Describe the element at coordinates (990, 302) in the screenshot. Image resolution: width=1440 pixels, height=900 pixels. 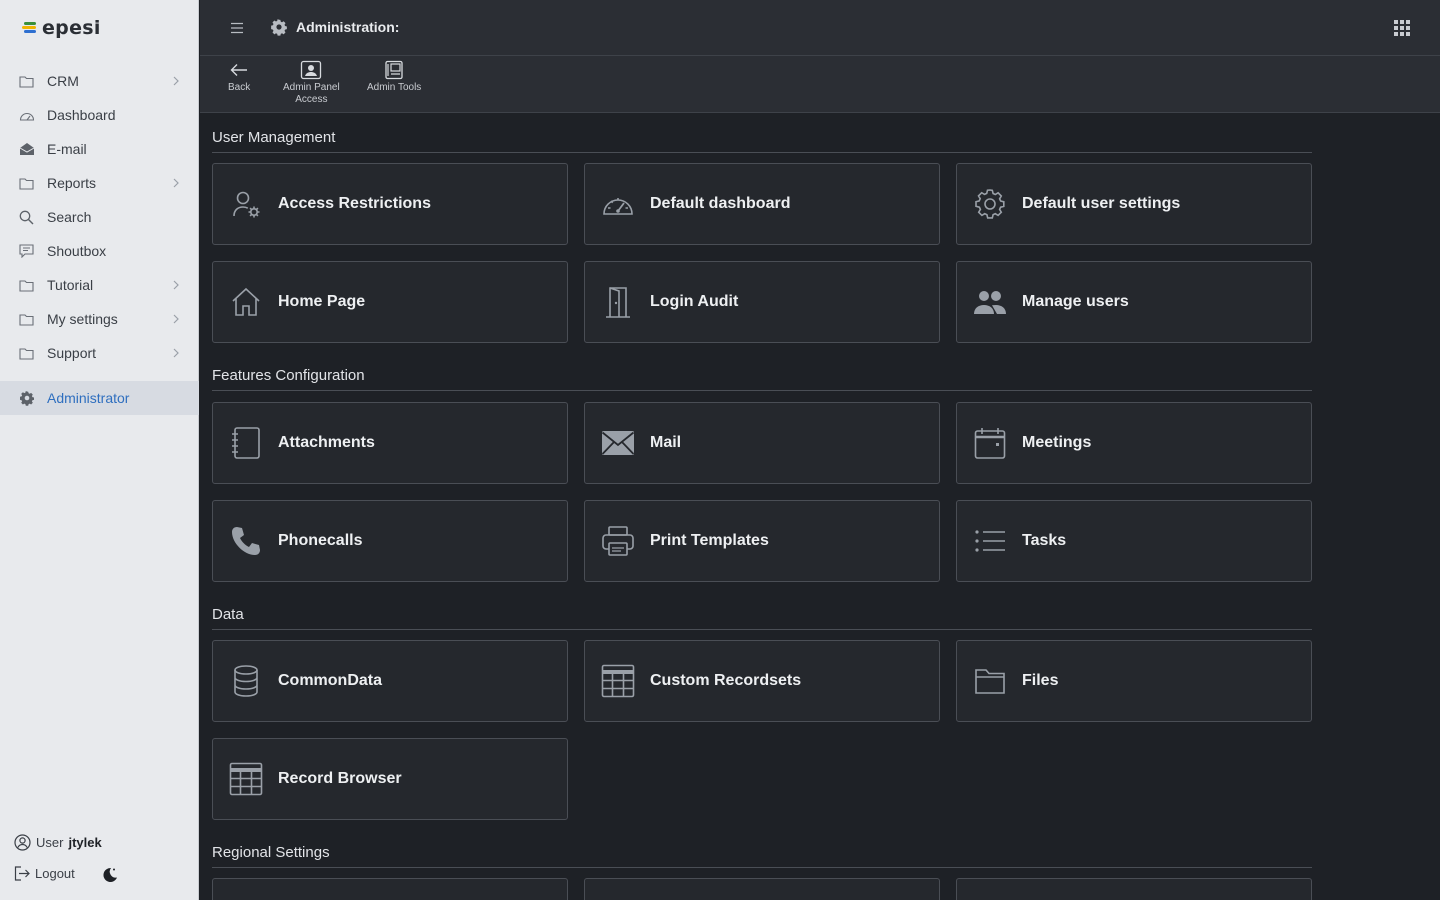
I see `users-icon` at that location.